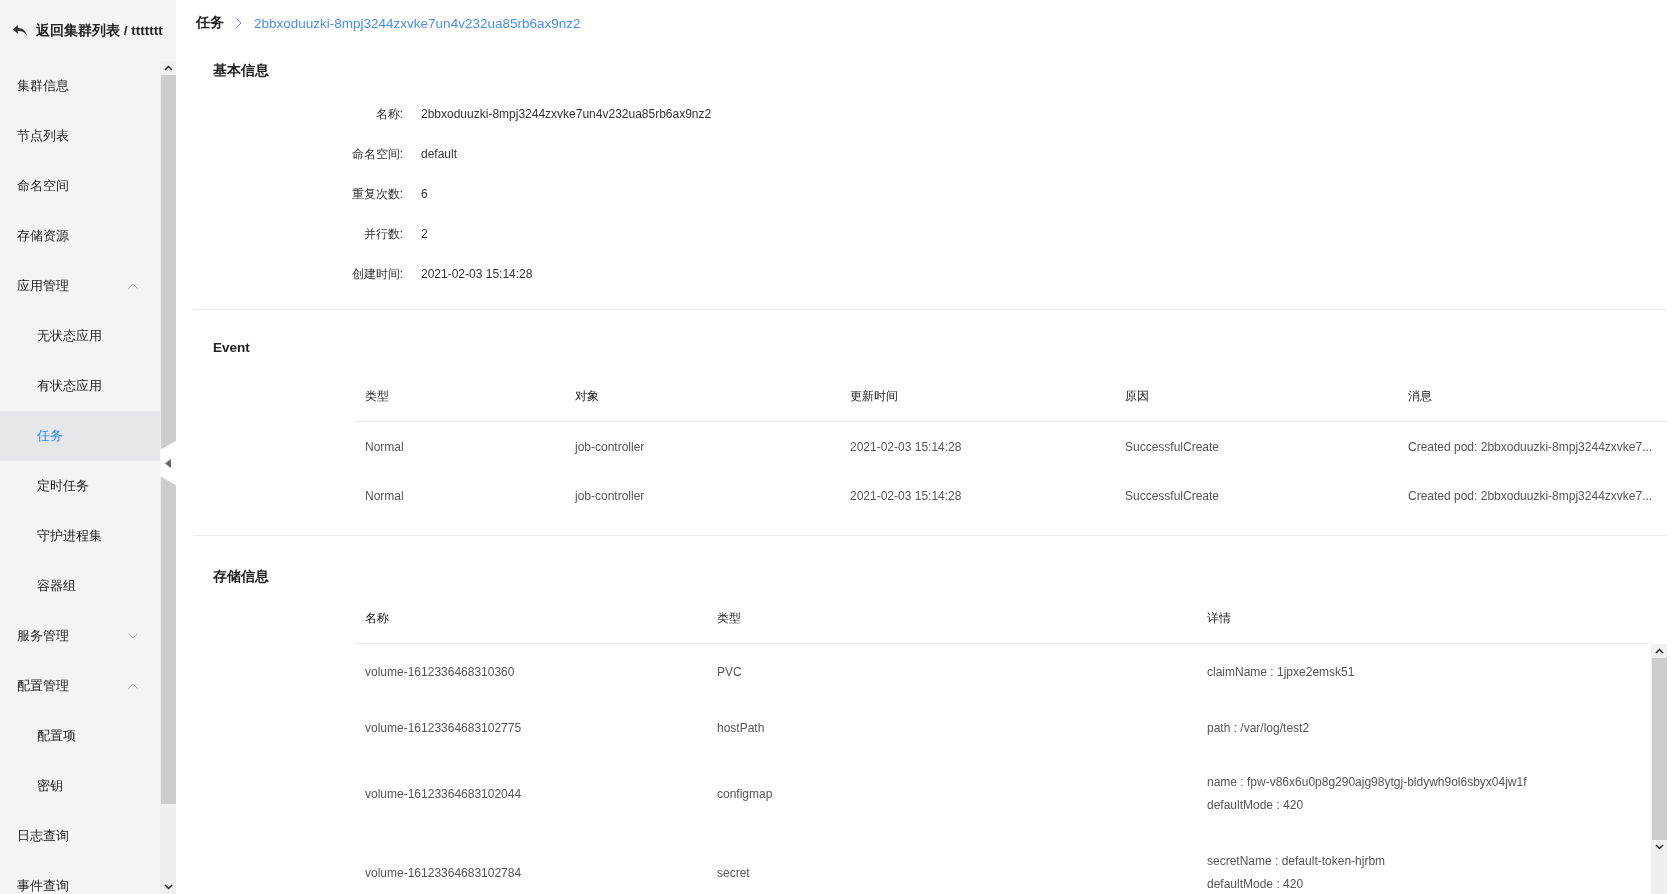  What do you see at coordinates (566, 114) in the screenshot?
I see `field-value: 2bbxoduuzki-8mpj3244zxvke7un4v232ua85rb6ax9nz2` at bounding box center [566, 114].